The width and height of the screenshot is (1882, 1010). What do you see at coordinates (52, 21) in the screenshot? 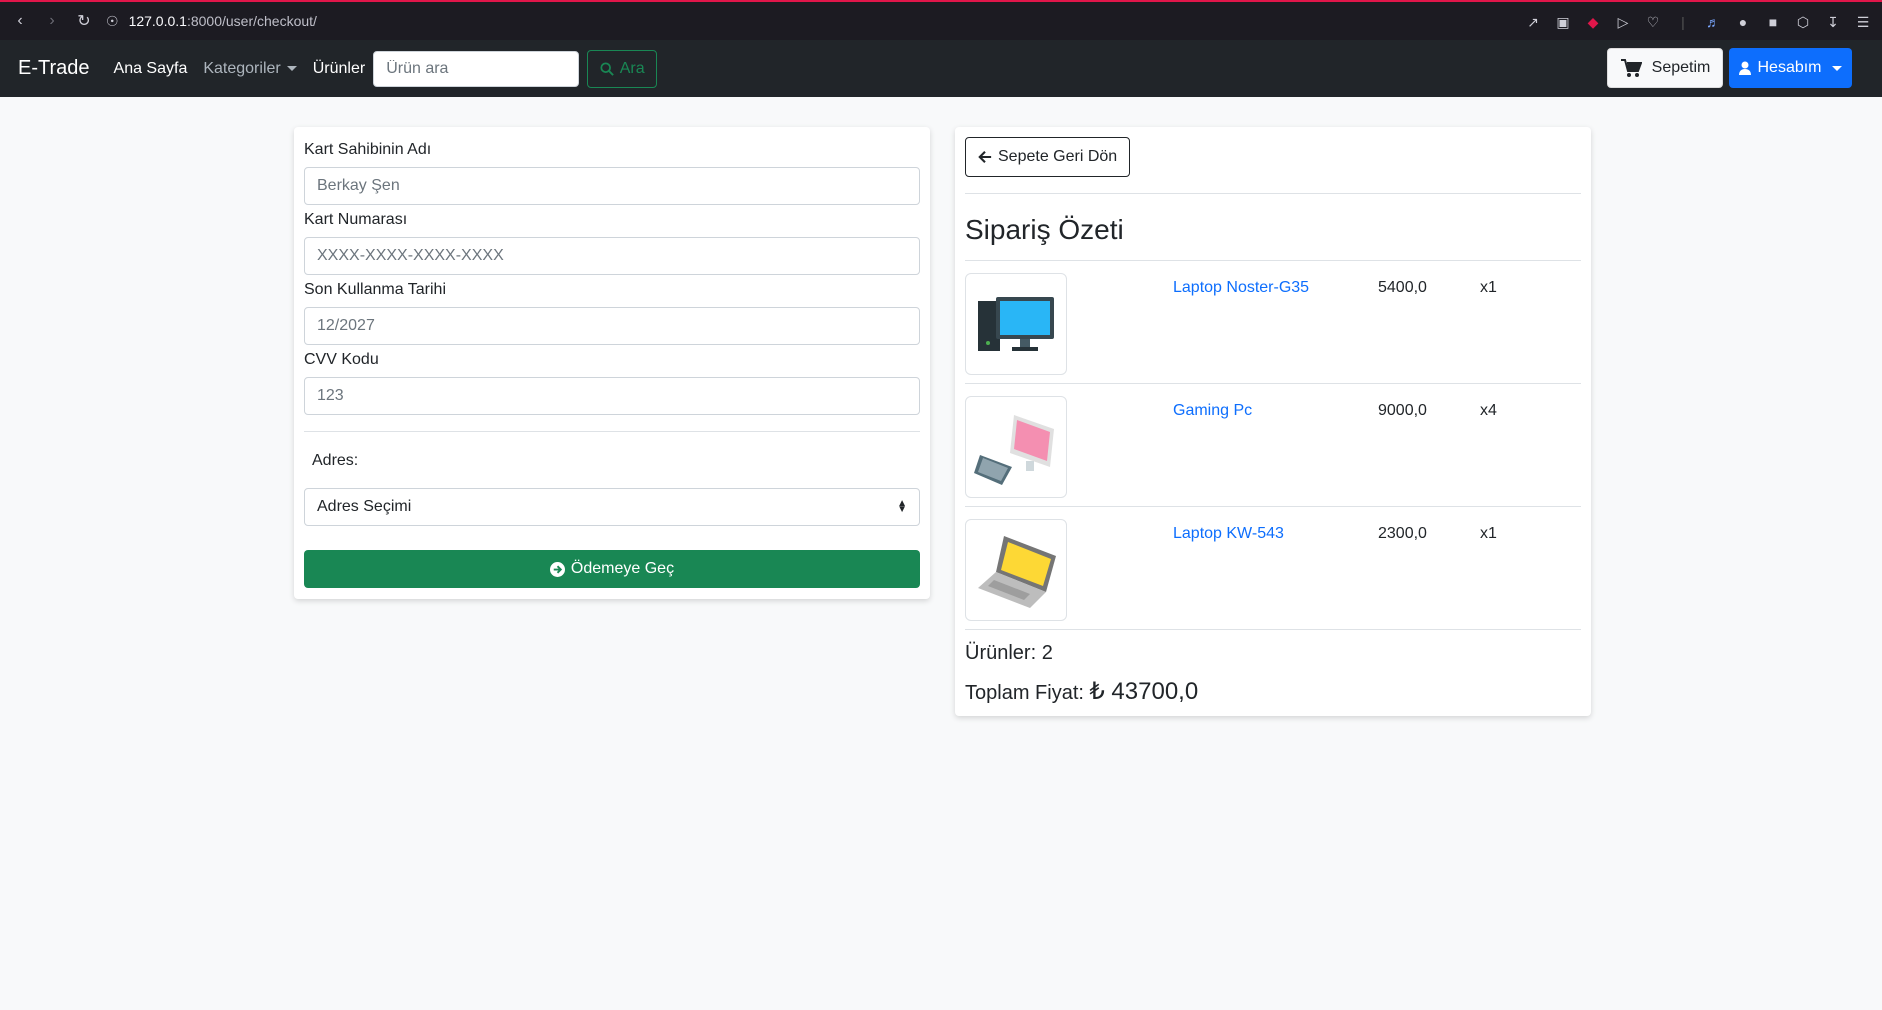
I see `forward-icon: ›` at bounding box center [52, 21].